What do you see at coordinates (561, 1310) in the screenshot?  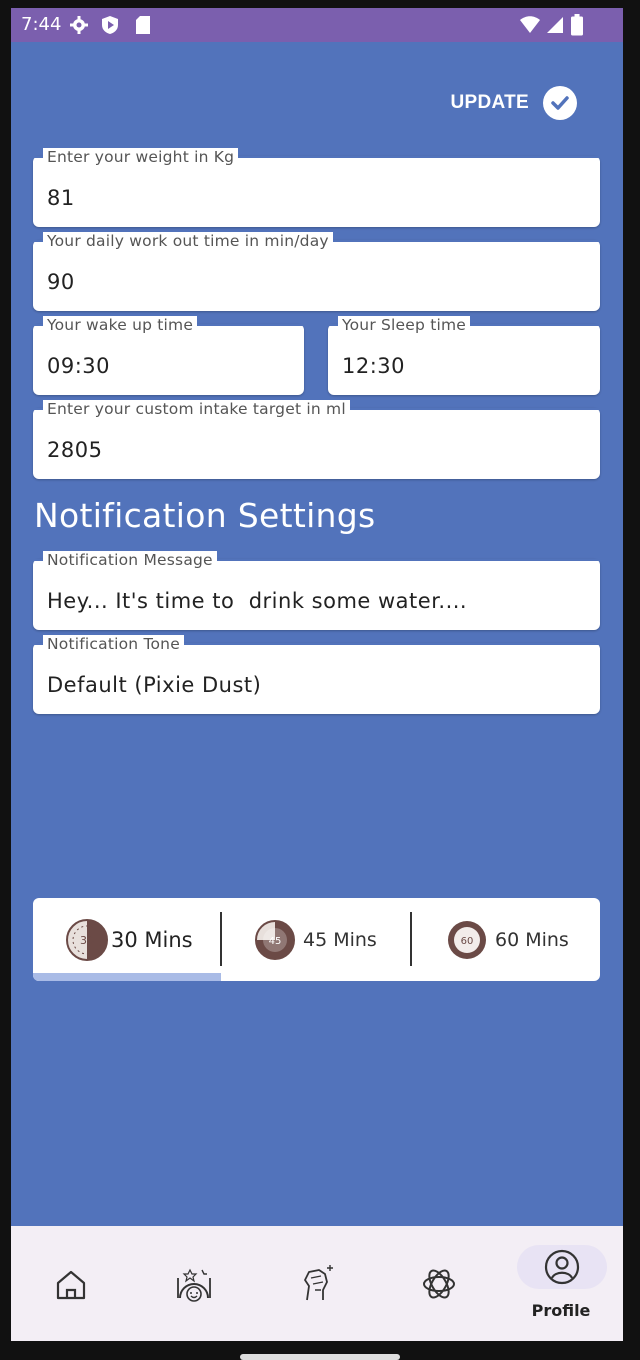 I see `profile-nav-label: Profile` at bounding box center [561, 1310].